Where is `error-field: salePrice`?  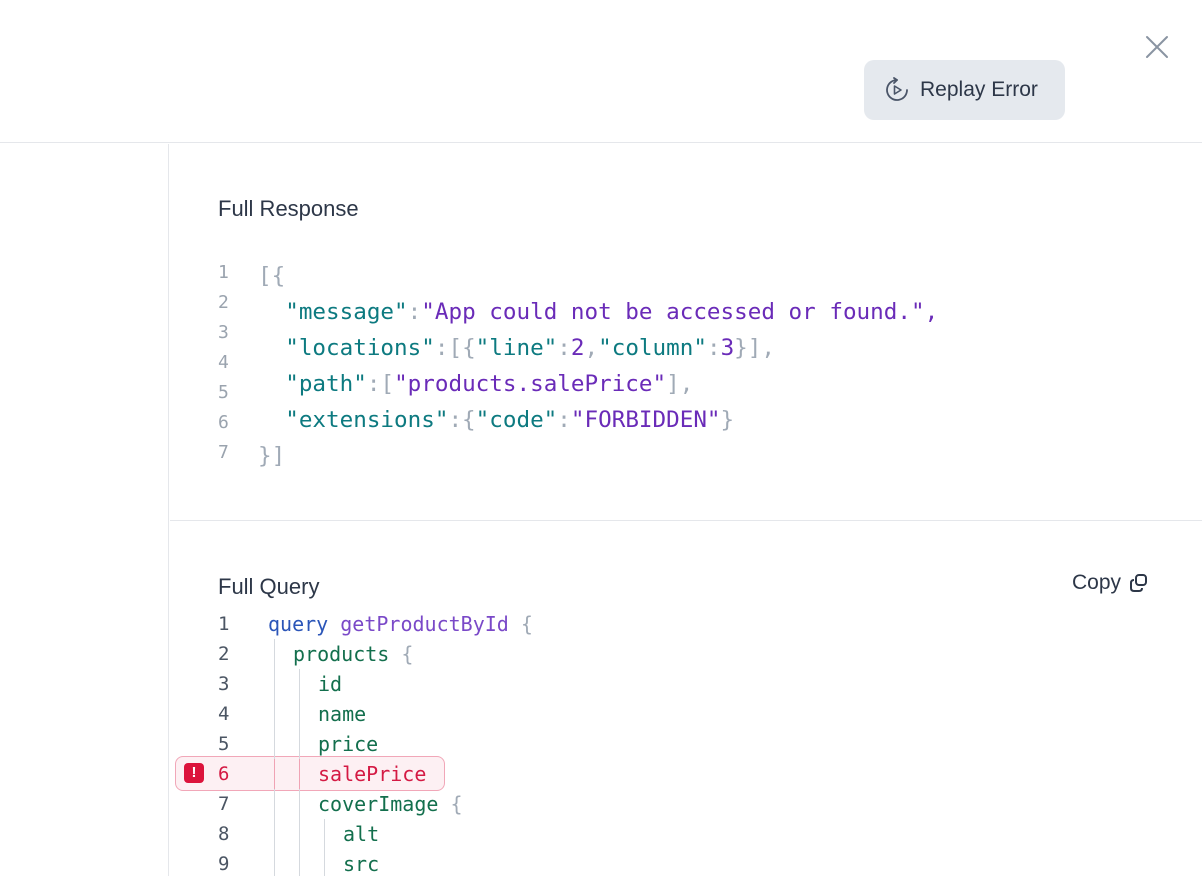 error-field: salePrice is located at coordinates (372, 774).